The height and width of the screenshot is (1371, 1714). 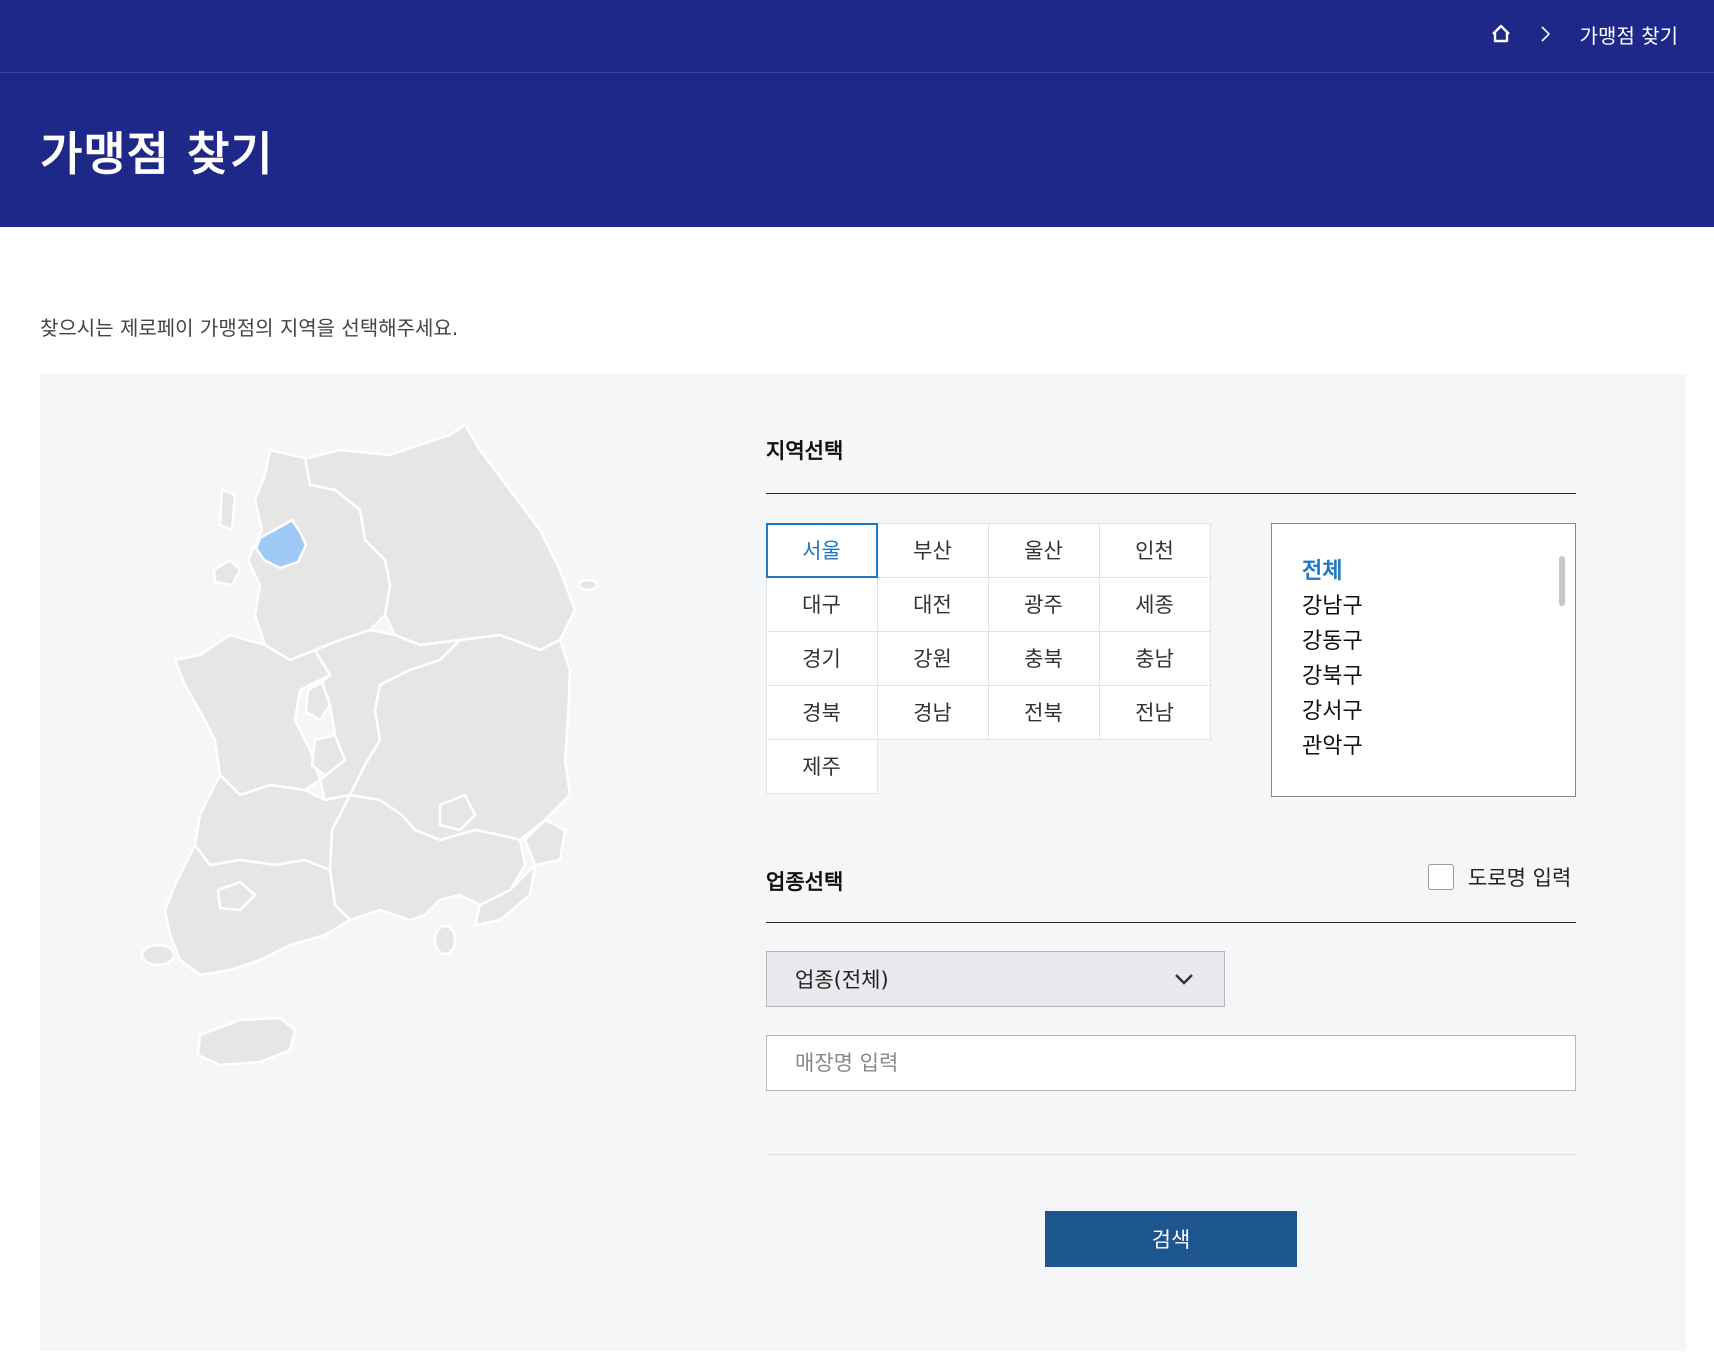 I want to click on map-region-incheon, so click(x=227, y=510).